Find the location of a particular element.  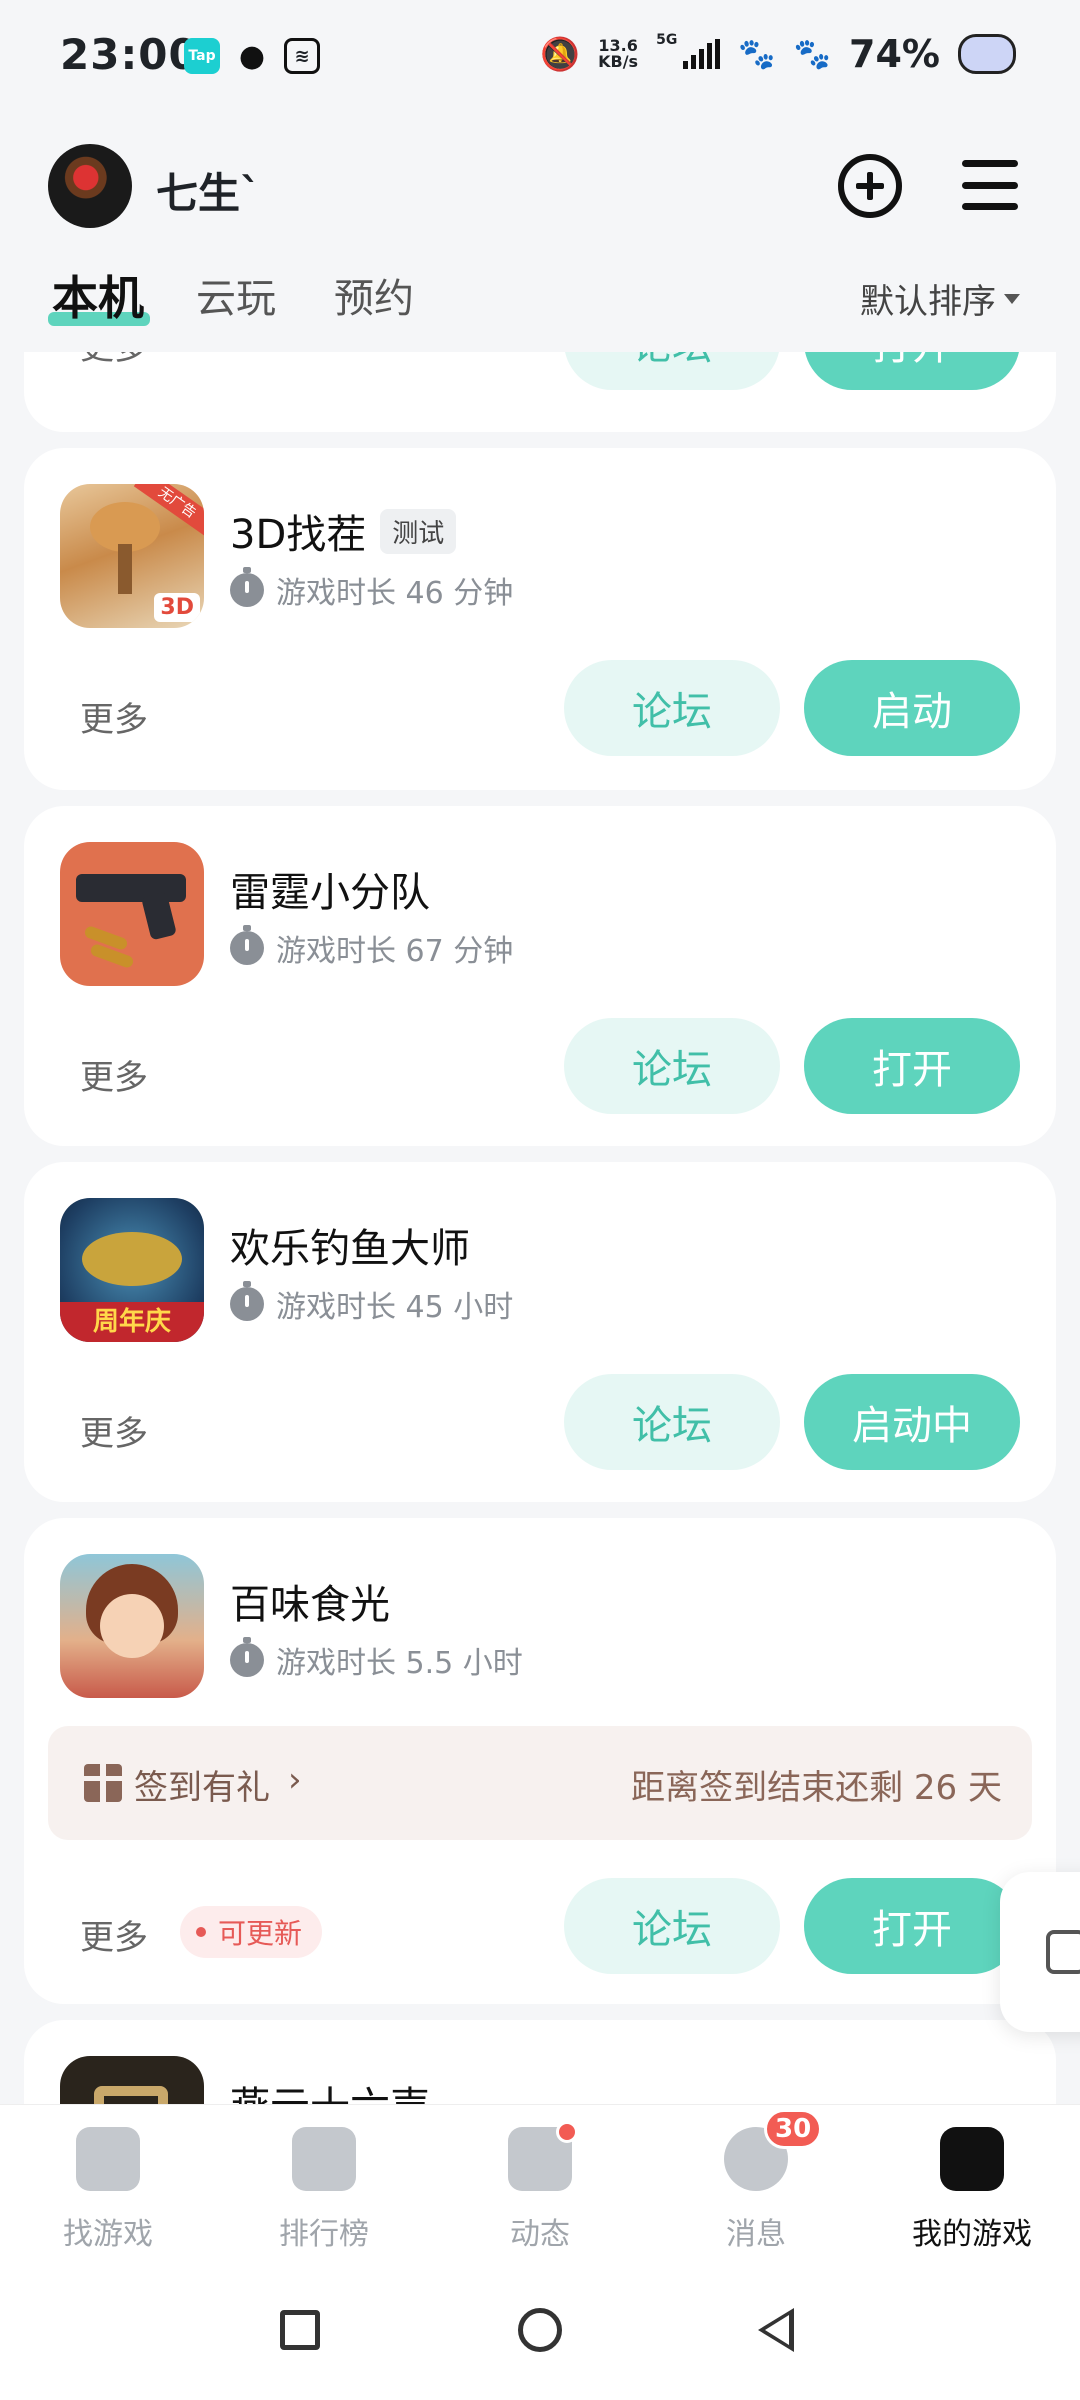

icon-anniversary-label: 周年庆 is located at coordinates (132, 1322).